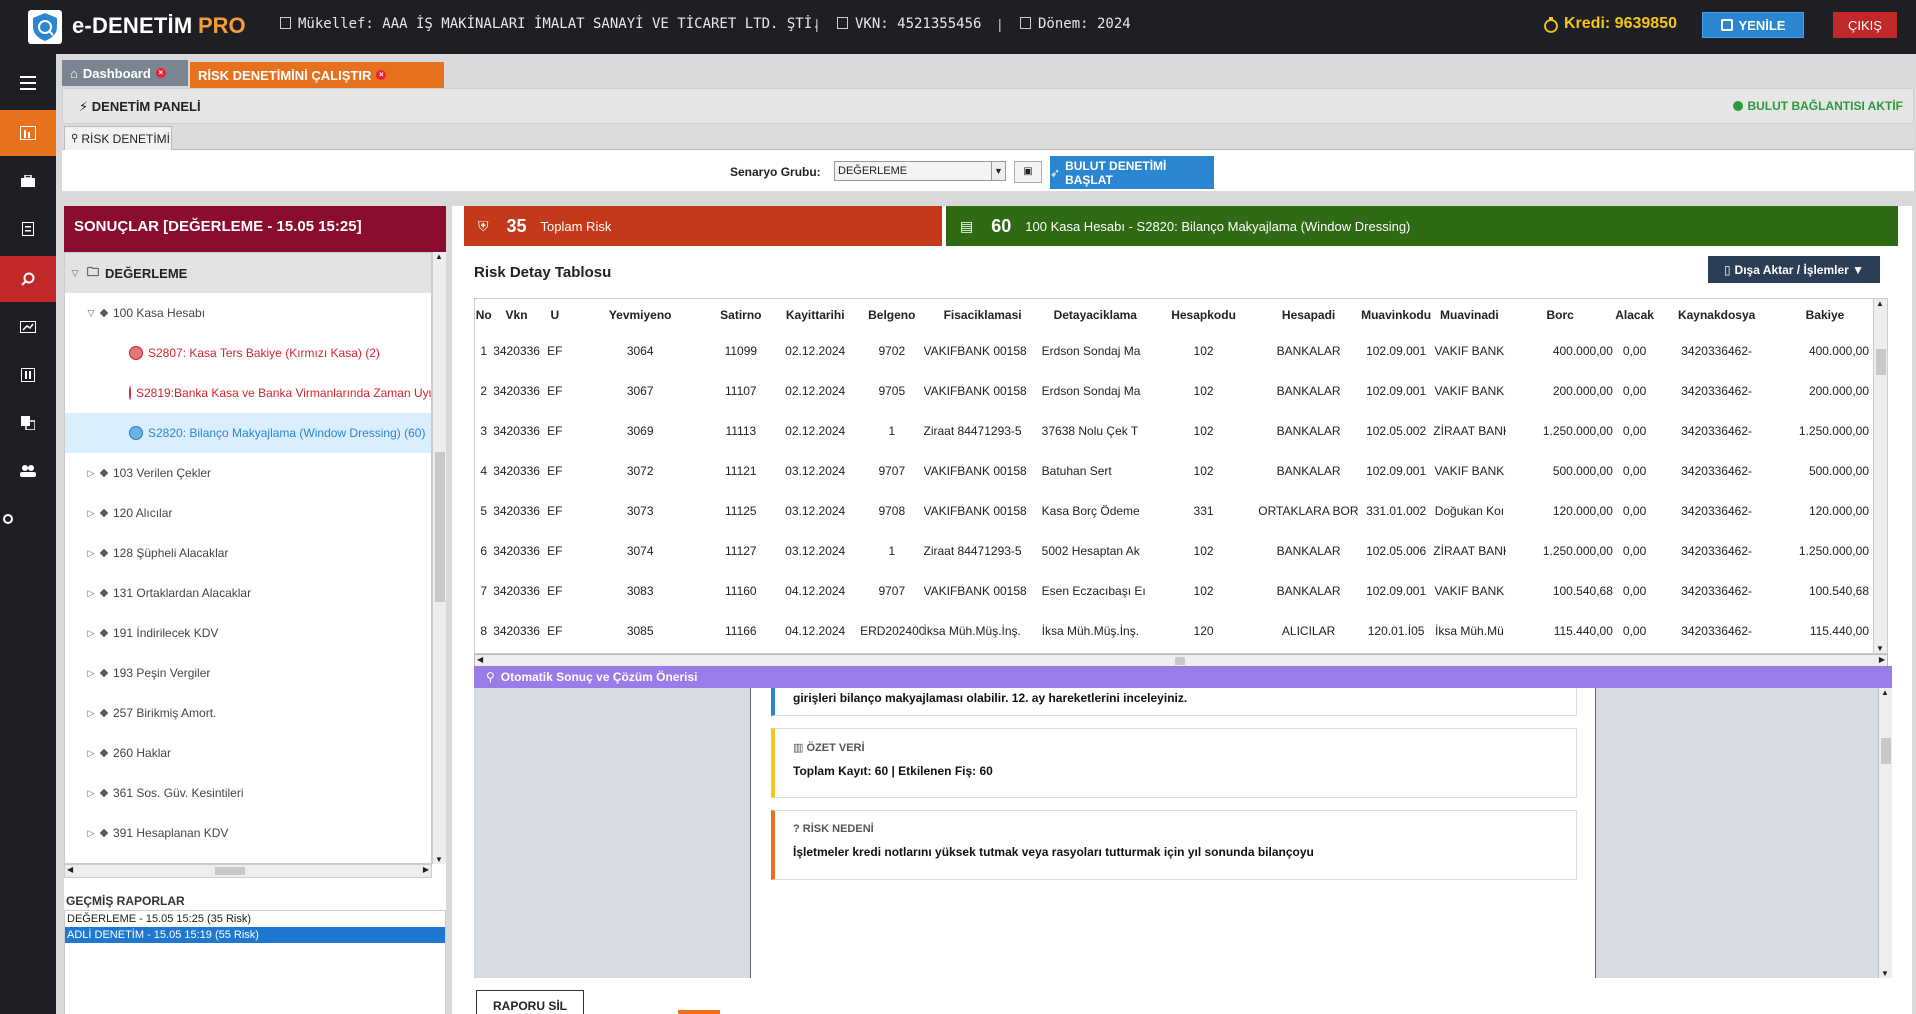  What do you see at coordinates (1880, 476) in the screenshot?
I see `table-scrollbar: ▲ ▼` at bounding box center [1880, 476].